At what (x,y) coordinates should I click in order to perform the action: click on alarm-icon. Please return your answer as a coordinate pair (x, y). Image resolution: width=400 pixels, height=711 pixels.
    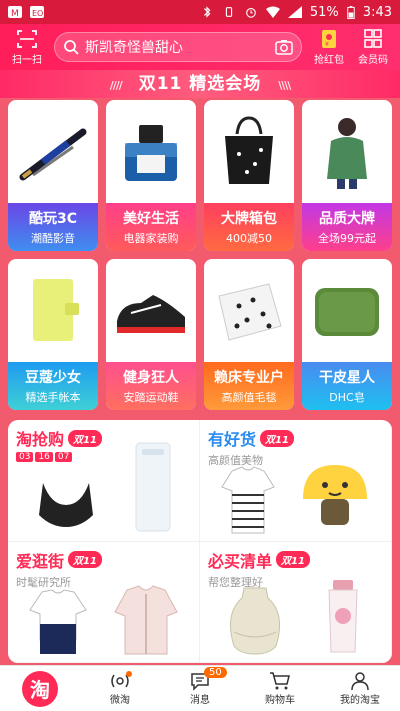
    Looking at the image, I should click on (251, 13).